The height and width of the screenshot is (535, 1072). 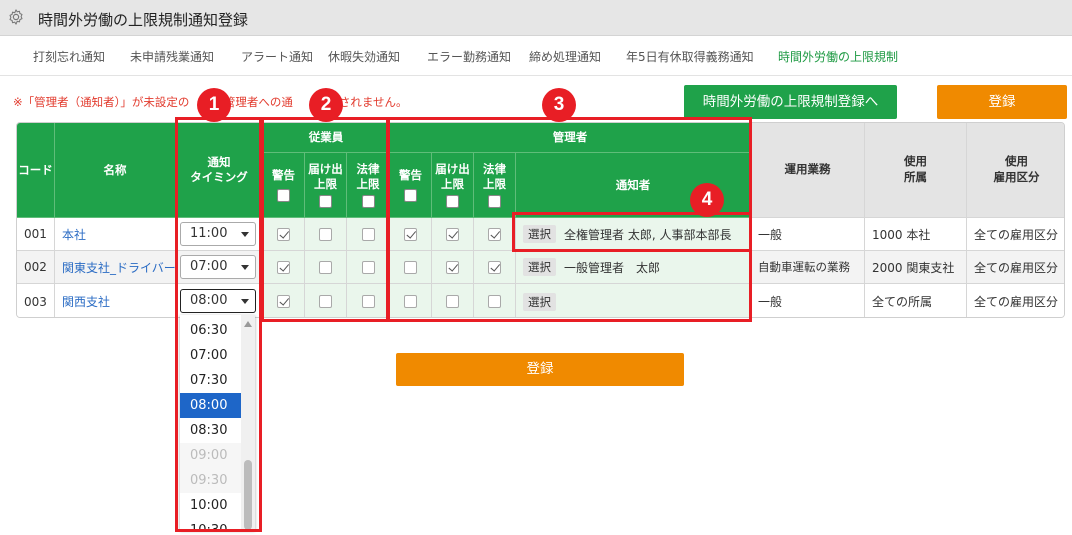 What do you see at coordinates (214, 105) in the screenshot?
I see `annotation-badge-1: 1` at bounding box center [214, 105].